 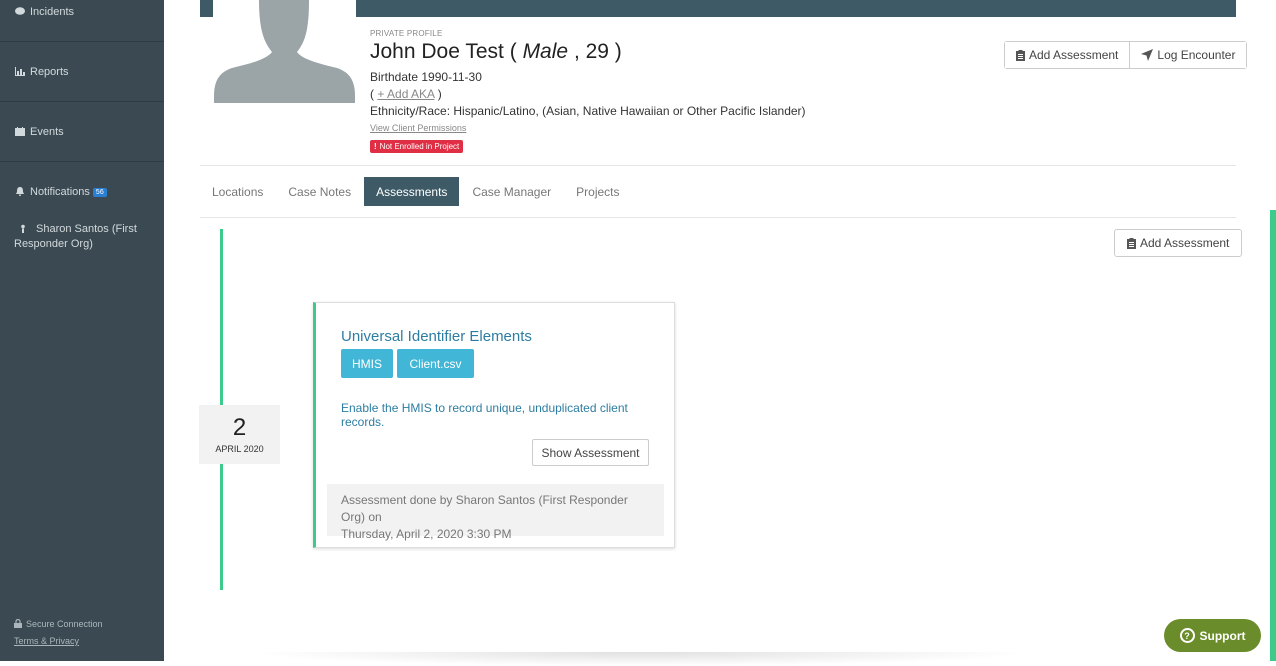 I want to click on notification-count-badge: 56, so click(x=99, y=192).